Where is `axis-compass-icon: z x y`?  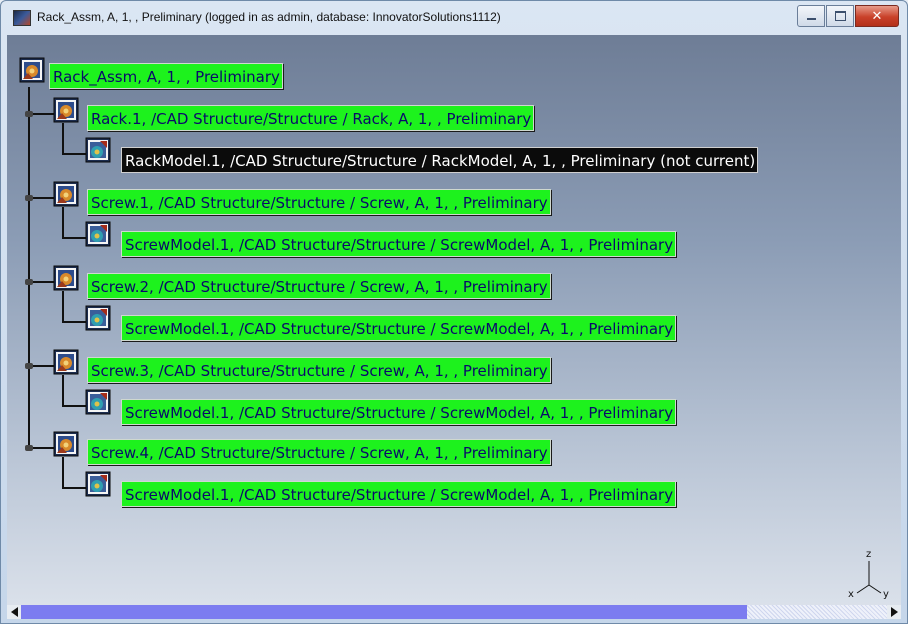 axis-compass-icon: z x y is located at coordinates (868, 575).